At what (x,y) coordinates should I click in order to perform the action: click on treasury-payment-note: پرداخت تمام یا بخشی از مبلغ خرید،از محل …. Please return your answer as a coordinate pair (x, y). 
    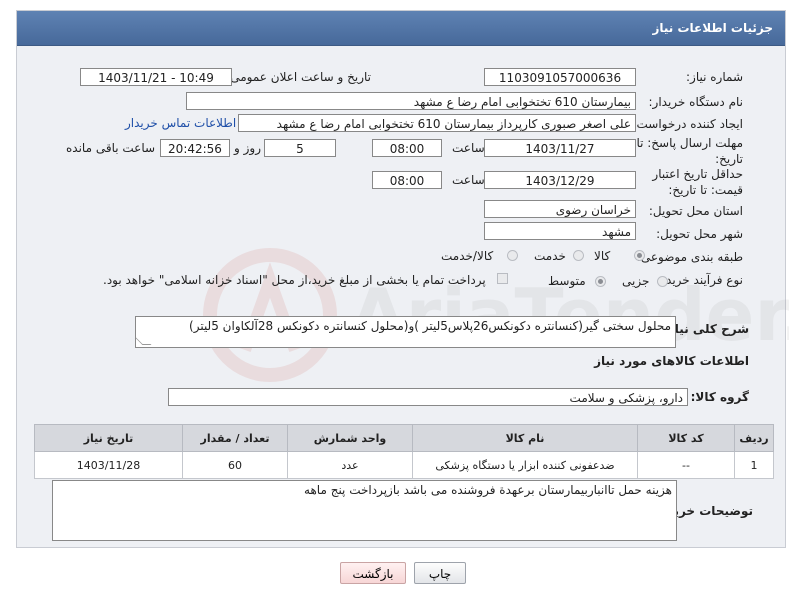
    Looking at the image, I should click on (294, 280).